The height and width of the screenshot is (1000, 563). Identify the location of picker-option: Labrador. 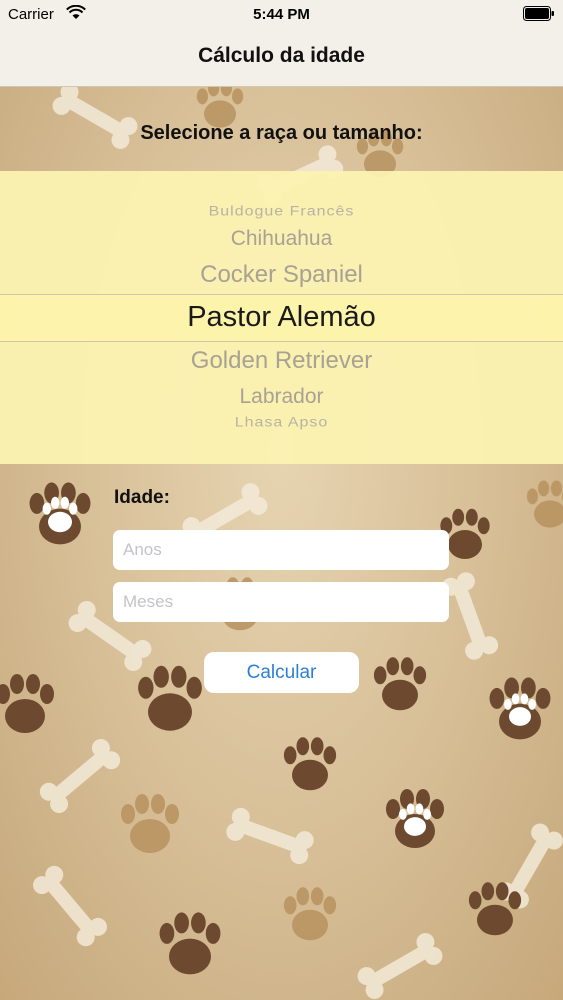
(281, 397).